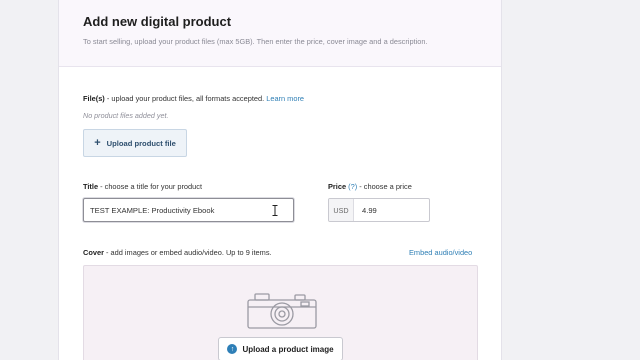 This screenshot has height=360, width=640. I want to click on files-label-bold: File(s), so click(94, 98).